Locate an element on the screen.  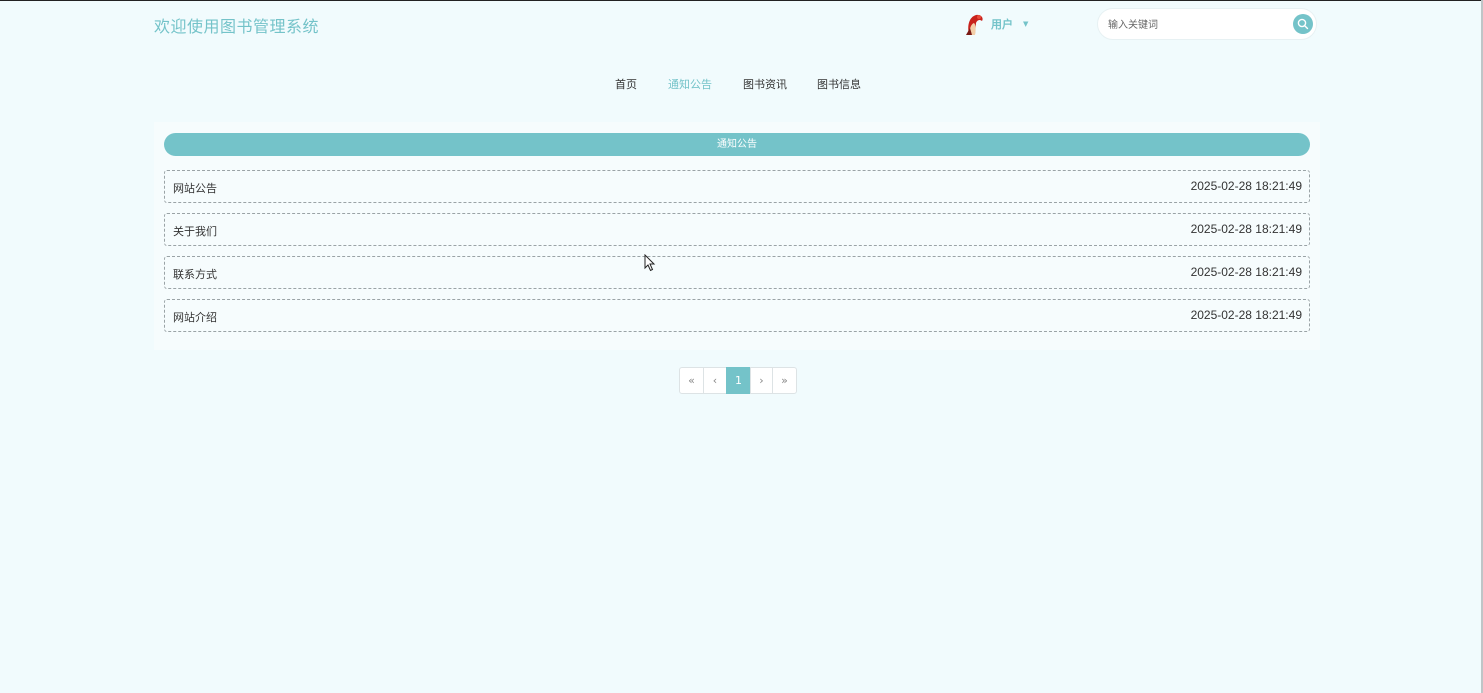
notice-title: 关于我们 is located at coordinates (195, 231).